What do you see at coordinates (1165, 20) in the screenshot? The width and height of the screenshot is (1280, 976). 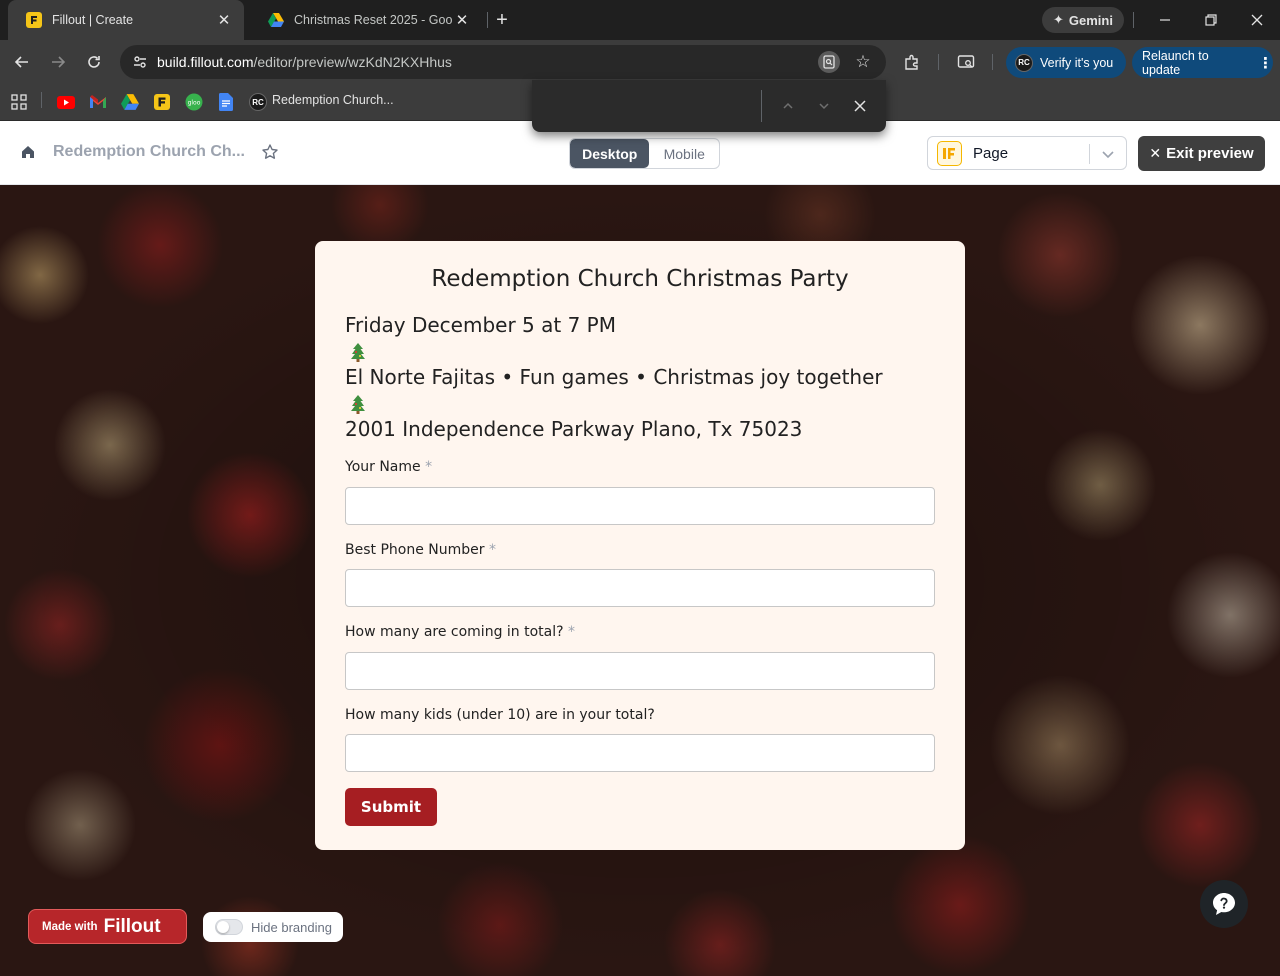 I see `minimize-icon` at bounding box center [1165, 20].